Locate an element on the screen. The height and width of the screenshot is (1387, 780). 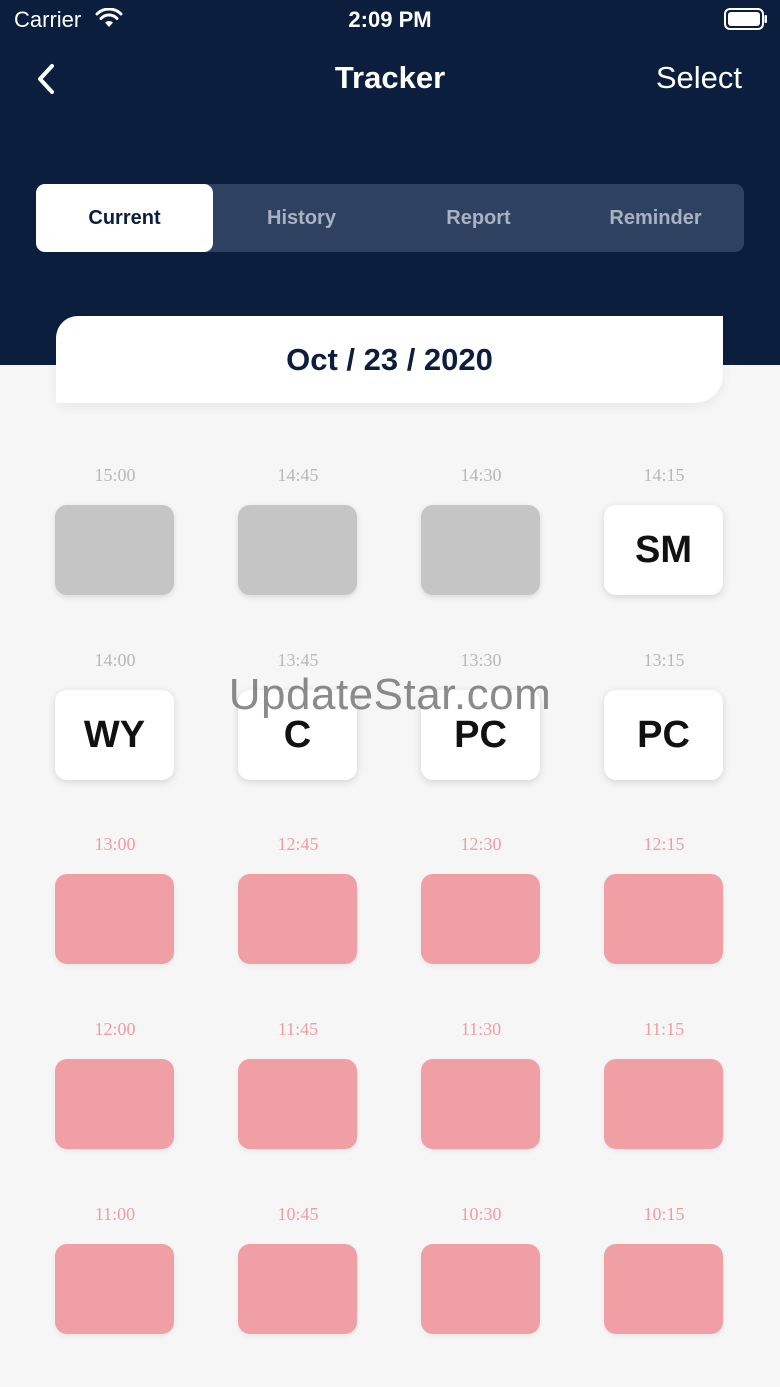
slot-time: 13:30 is located at coordinates (481, 660).